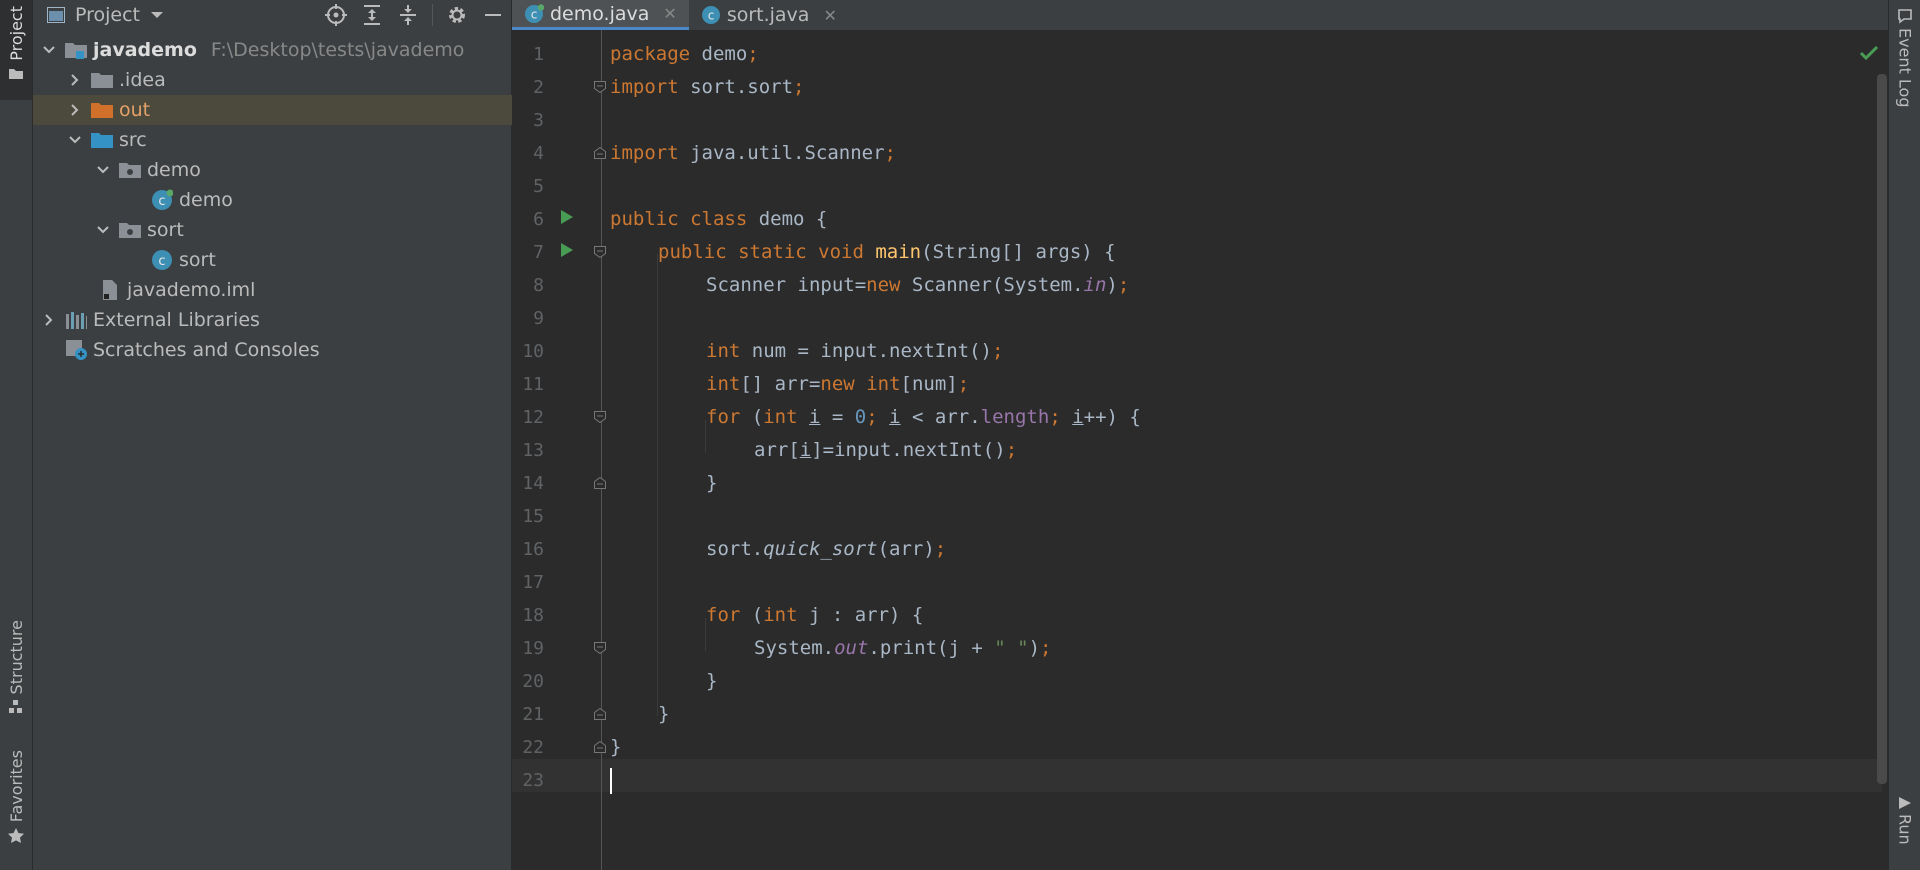  What do you see at coordinates (1904, 820) in the screenshot?
I see `tool-tab-run: Run` at bounding box center [1904, 820].